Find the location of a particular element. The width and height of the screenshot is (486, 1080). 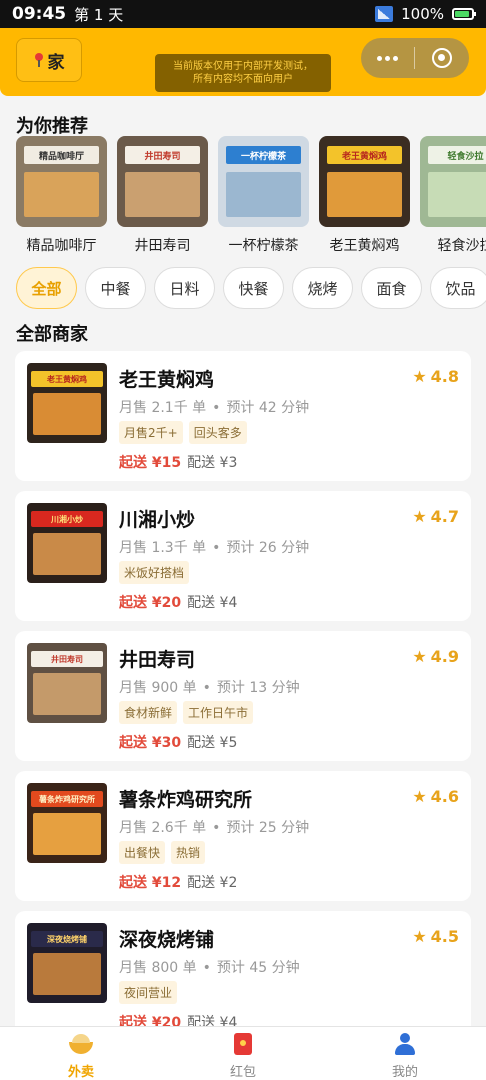

merchant-stats: 月售 800 单 • 预计 45 分钟 is located at coordinates (209, 967).